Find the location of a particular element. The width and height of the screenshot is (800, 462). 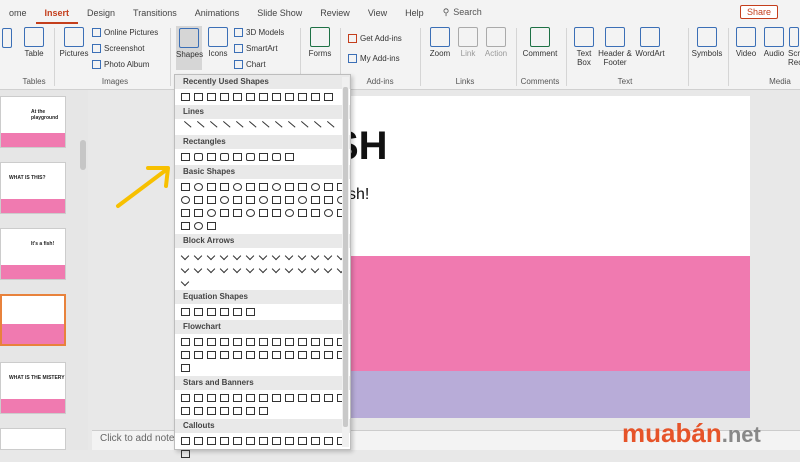

screenshot-button: Screenshot is located at coordinates (118, 48).